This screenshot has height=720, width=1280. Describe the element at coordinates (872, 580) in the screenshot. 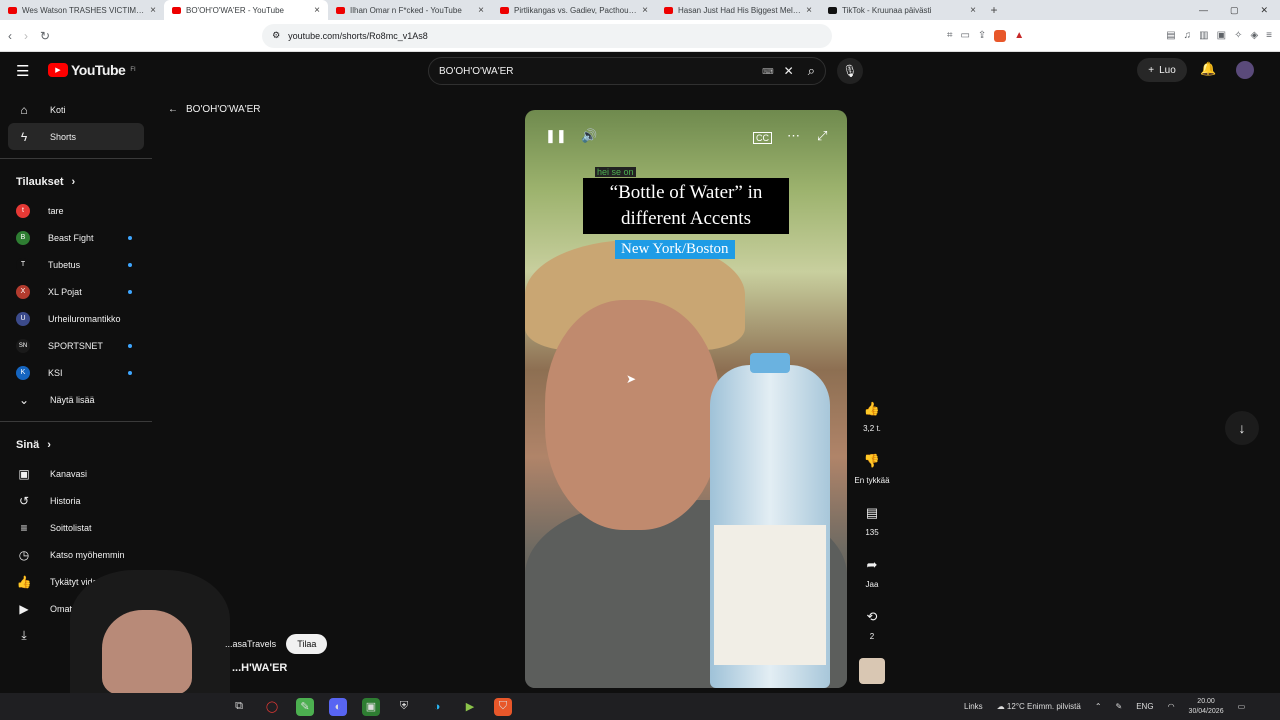

I see `share-action: ➦ Jaa` at that location.